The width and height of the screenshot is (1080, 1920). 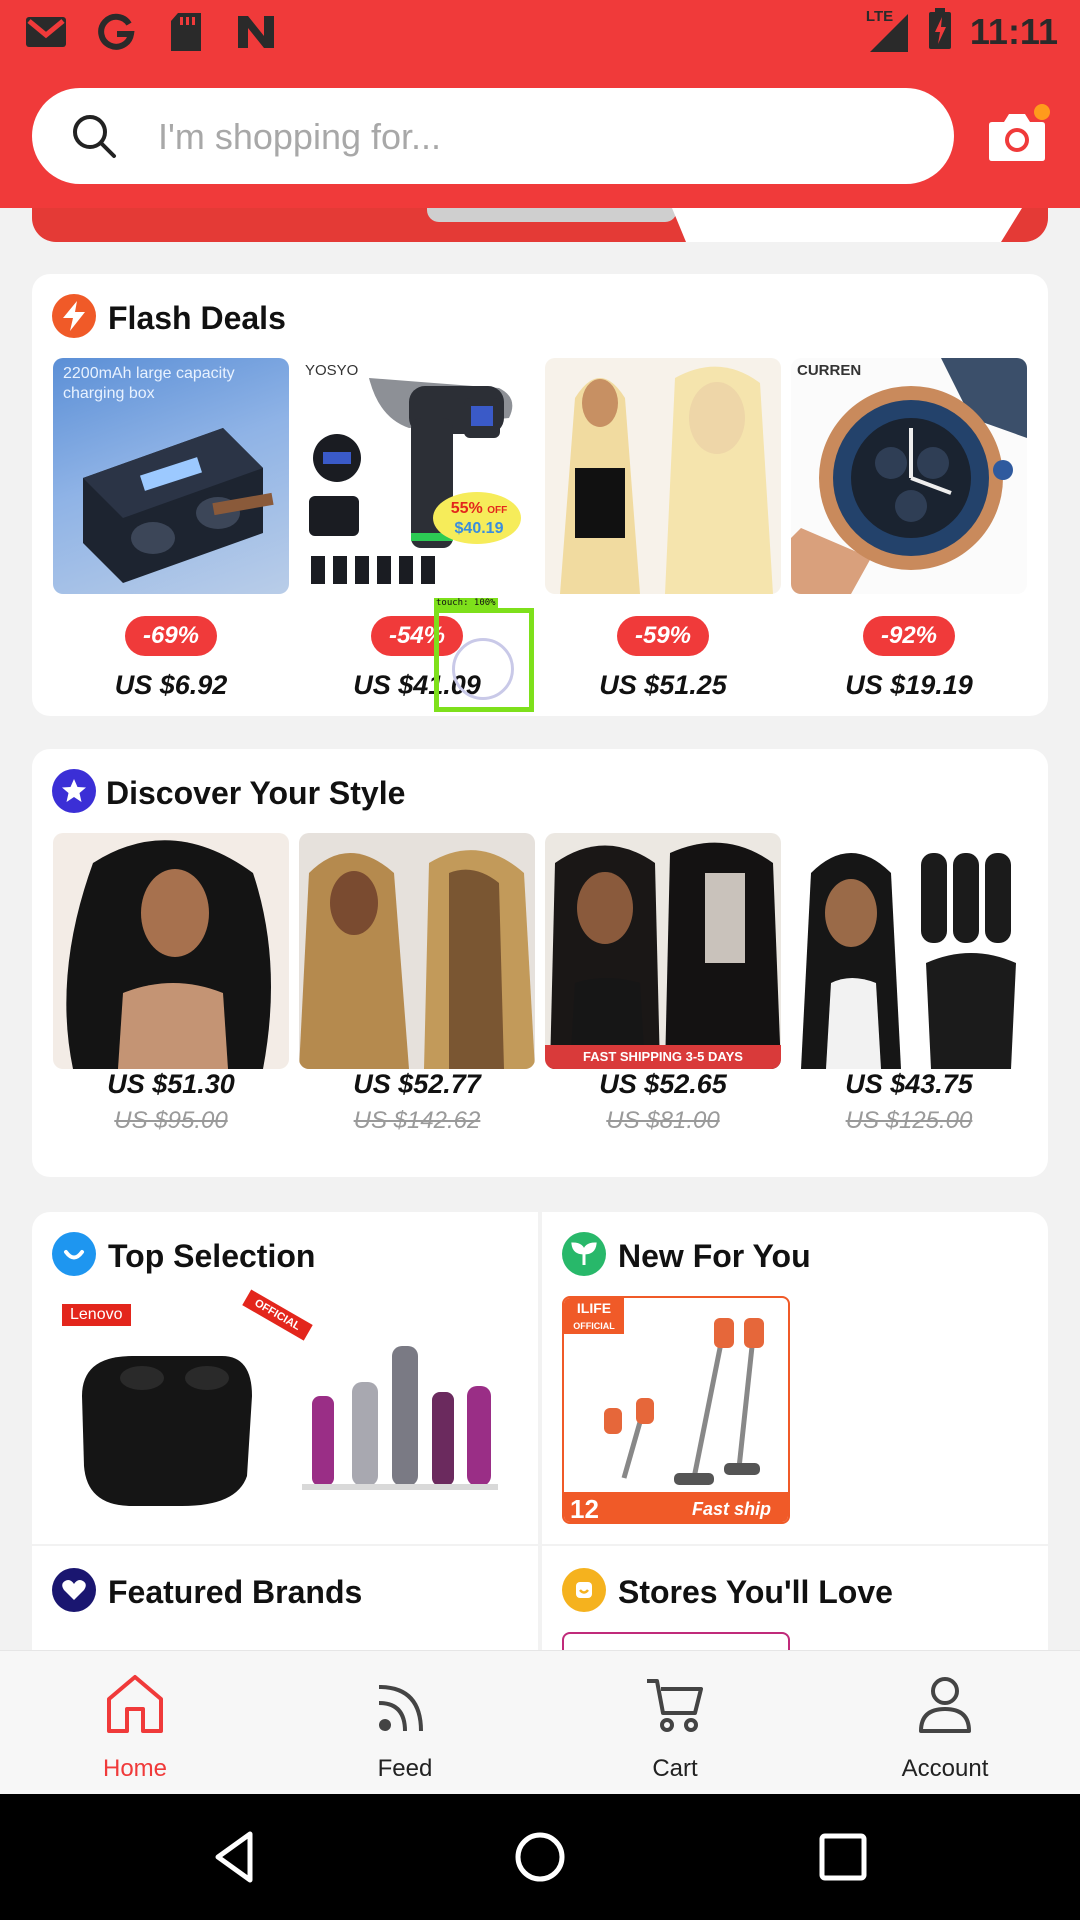 What do you see at coordinates (171, 1084) in the screenshot?
I see `product-price: US $51.30` at bounding box center [171, 1084].